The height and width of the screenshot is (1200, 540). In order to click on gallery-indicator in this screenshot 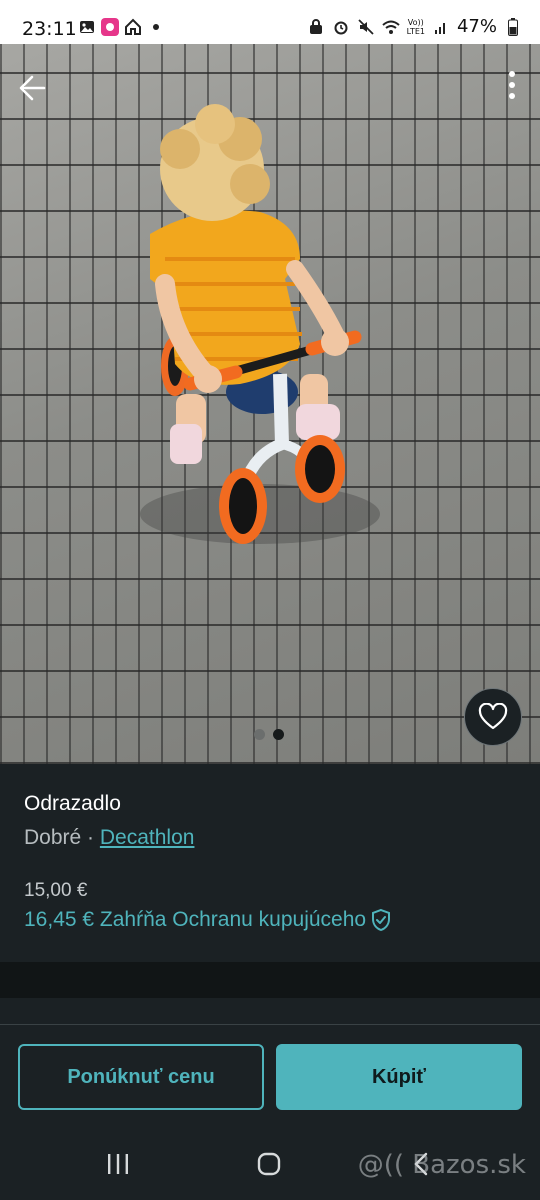, I will do `click(269, 734)`.